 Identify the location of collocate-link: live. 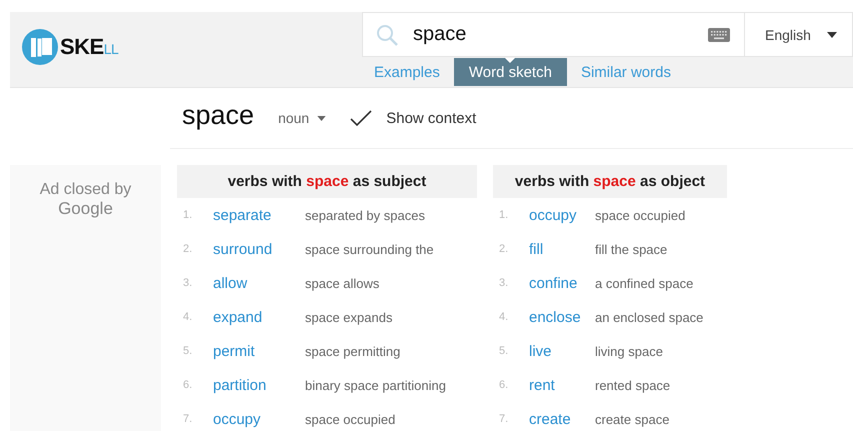
(555, 351).